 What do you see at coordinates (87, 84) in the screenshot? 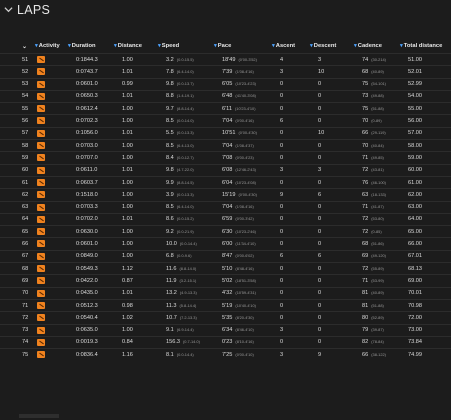
I see `cell-dur: 0:0601.0` at bounding box center [87, 84].